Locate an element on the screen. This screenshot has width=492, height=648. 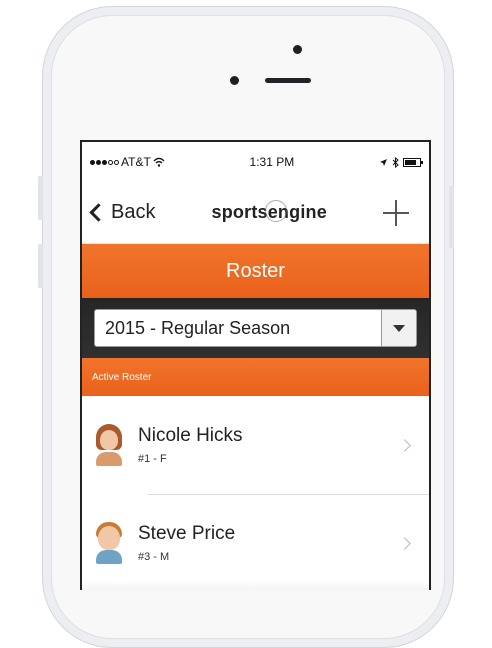
season-selected-value: 2015 - Regular Season is located at coordinates (198, 327).